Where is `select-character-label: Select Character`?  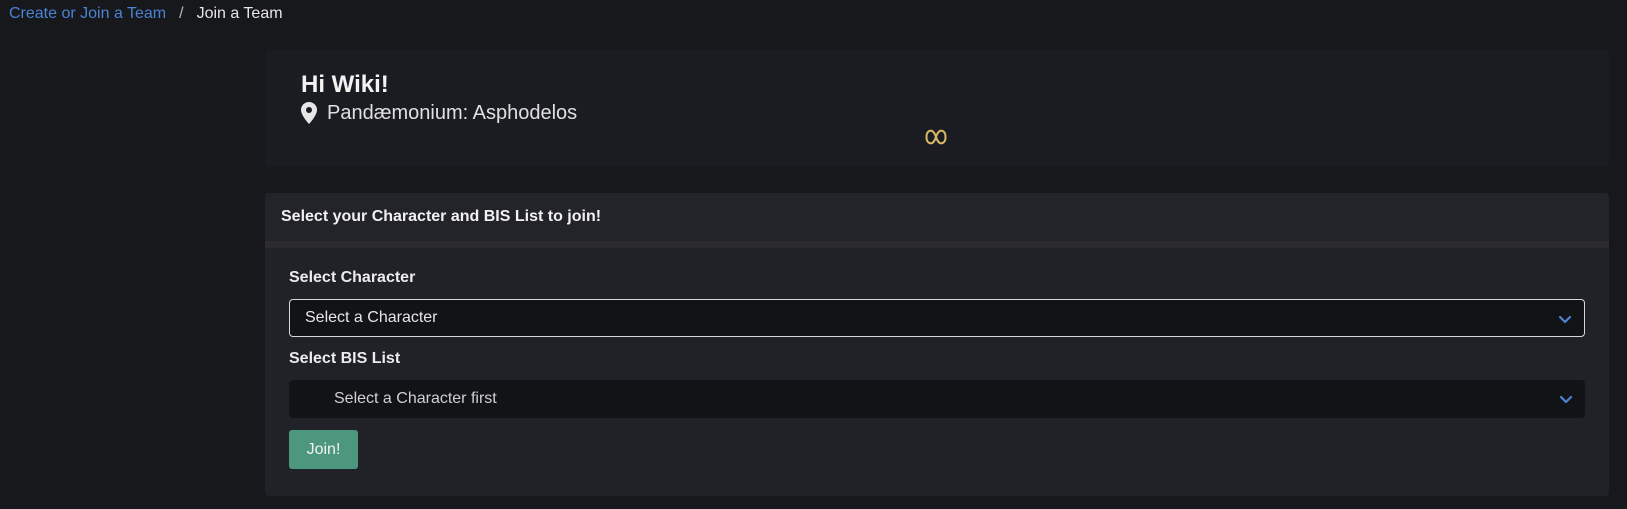 select-character-label: Select Character is located at coordinates (352, 277).